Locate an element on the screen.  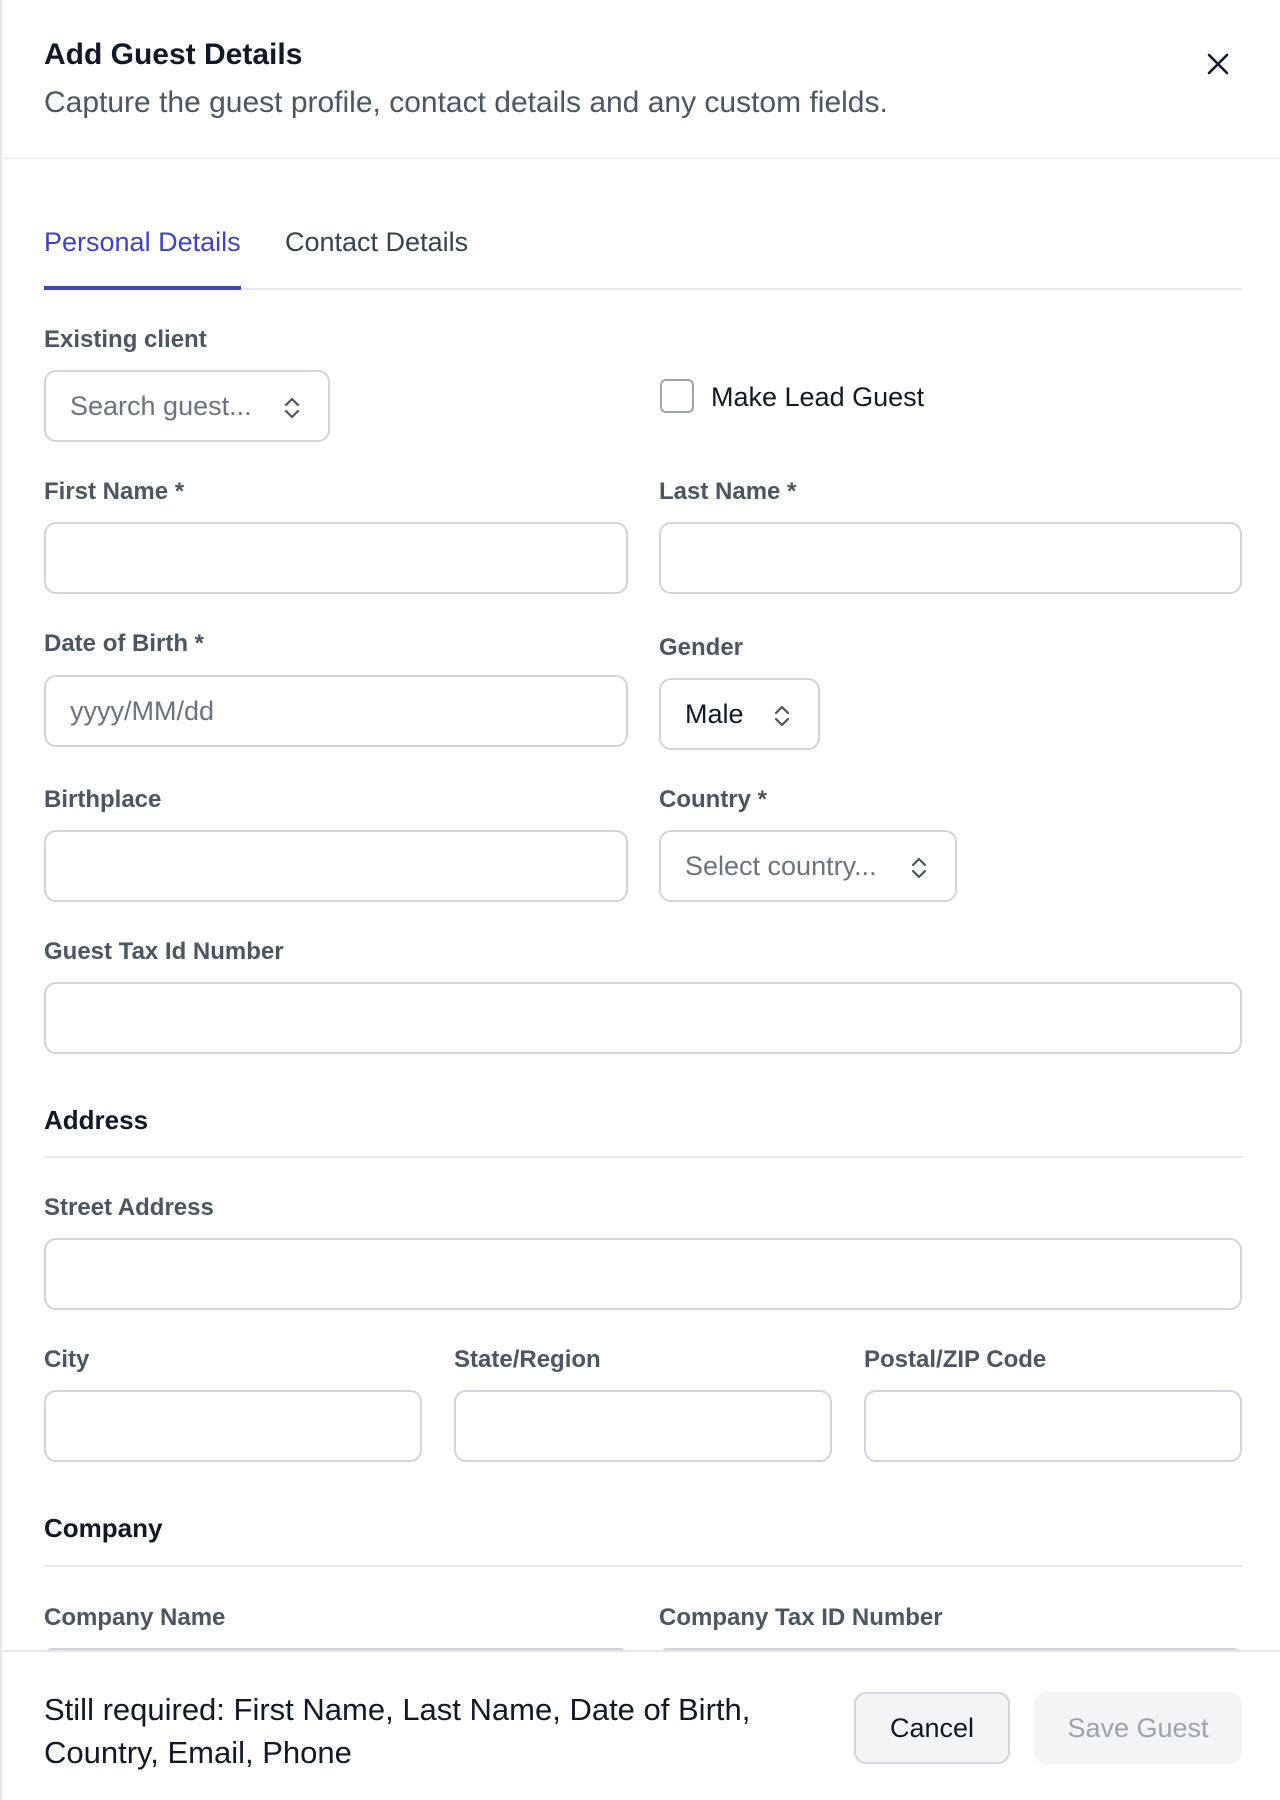
birthplace-input is located at coordinates (336, 866).